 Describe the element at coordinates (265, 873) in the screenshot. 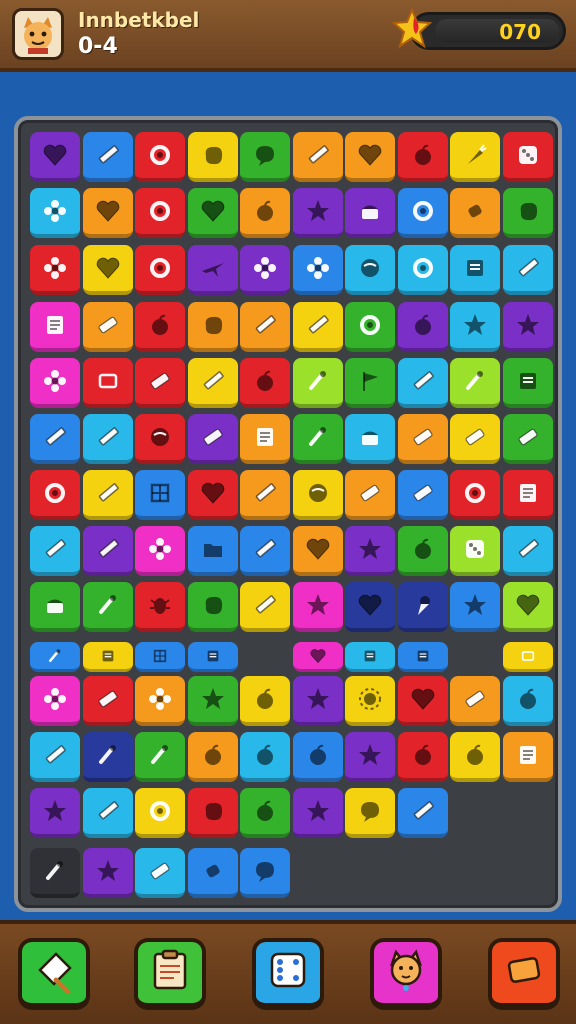

I see `tile-bubble` at that location.